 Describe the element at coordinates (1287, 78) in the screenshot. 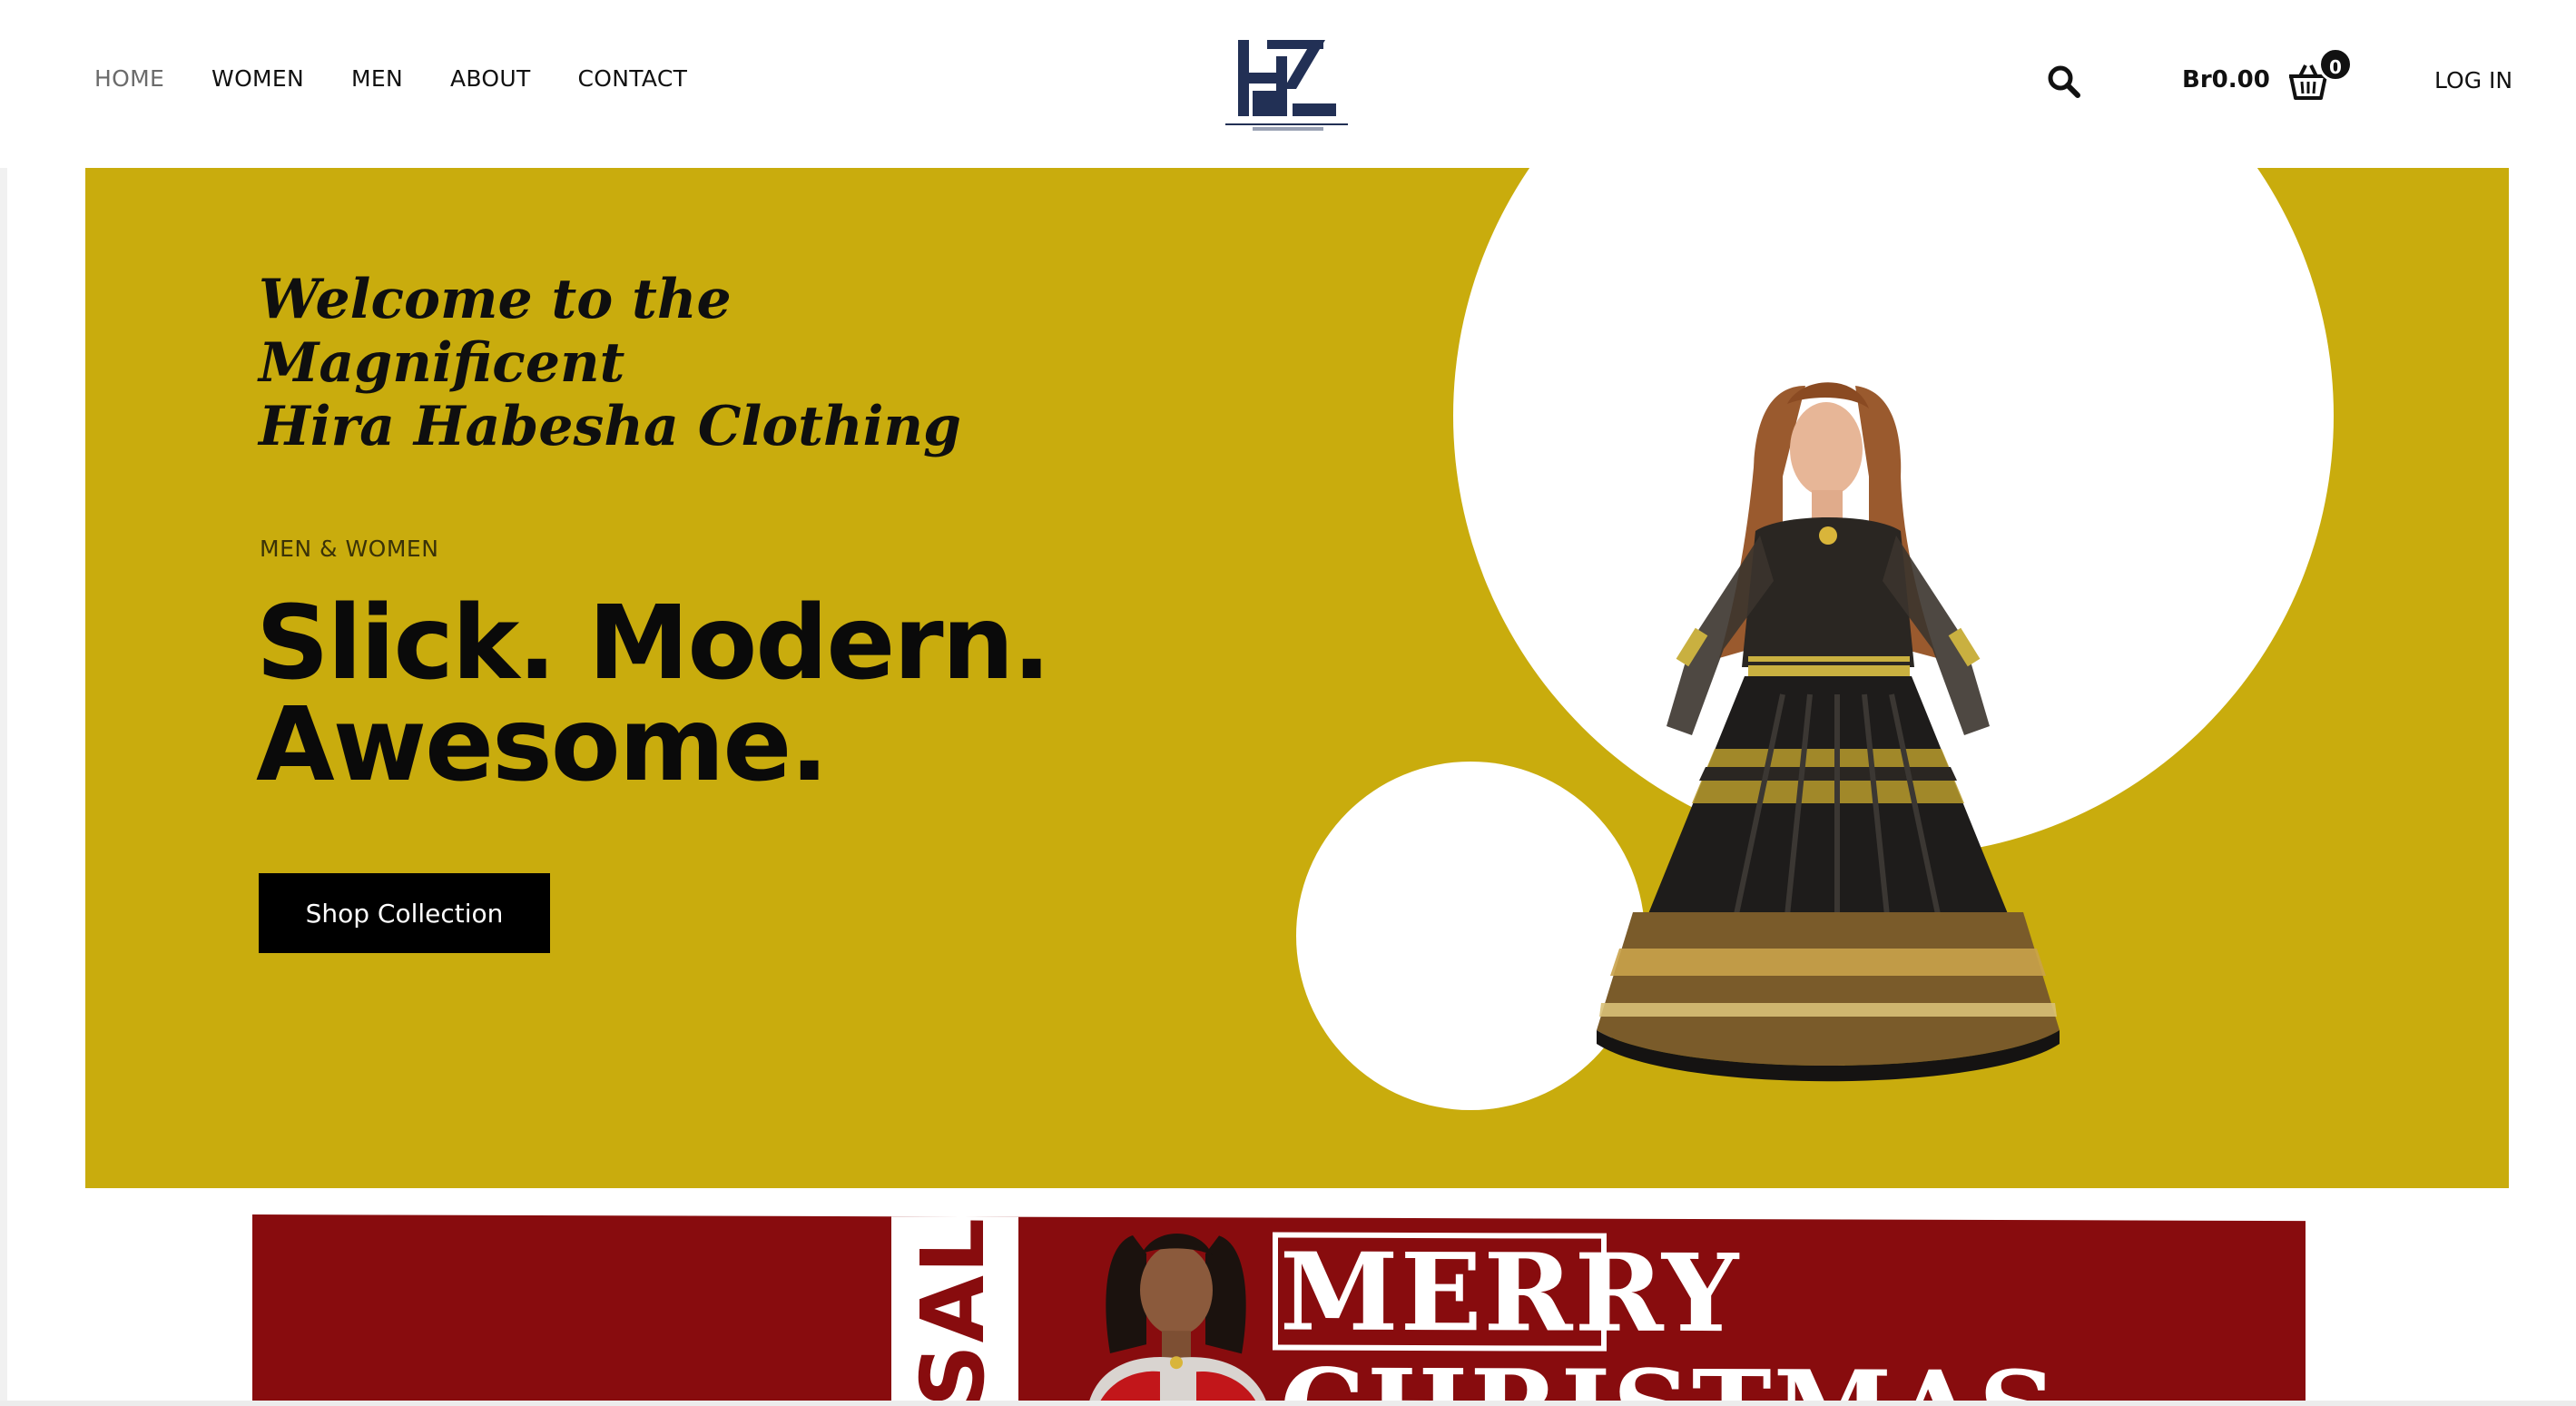

I see `hira-habesha-logo-icon` at that location.